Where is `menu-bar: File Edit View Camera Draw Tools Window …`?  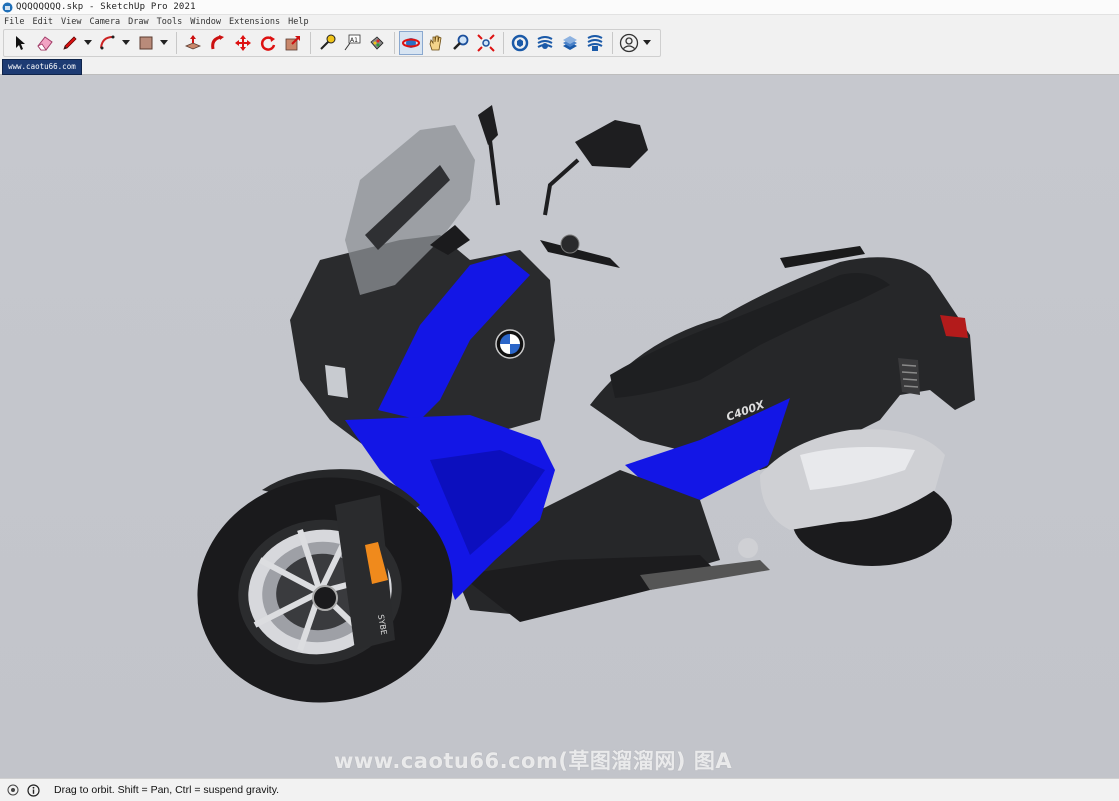
menu-bar: File Edit View Camera Draw Tools Window … is located at coordinates (559, 21).